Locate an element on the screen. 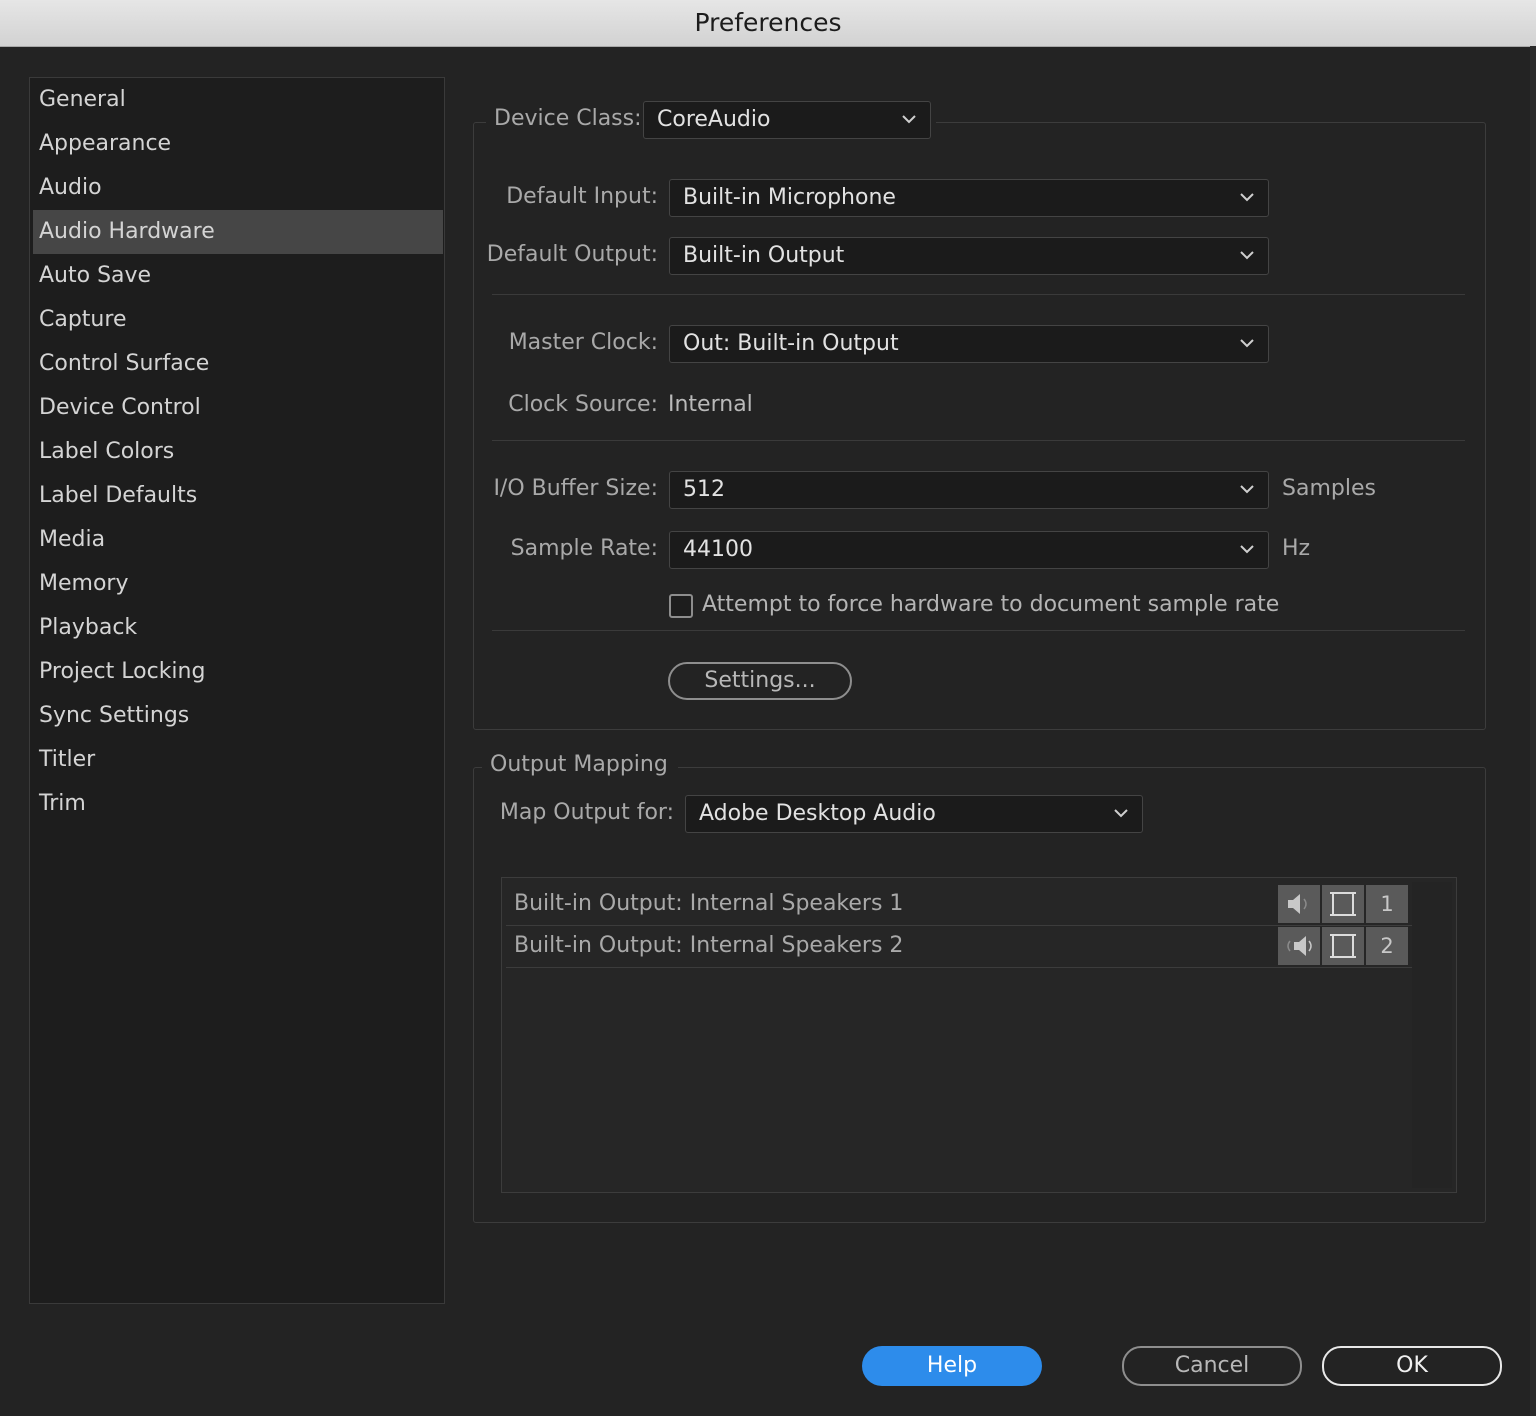 The height and width of the screenshot is (1416, 1536). master-clock-select: Out: Built-in Output is located at coordinates (969, 344).